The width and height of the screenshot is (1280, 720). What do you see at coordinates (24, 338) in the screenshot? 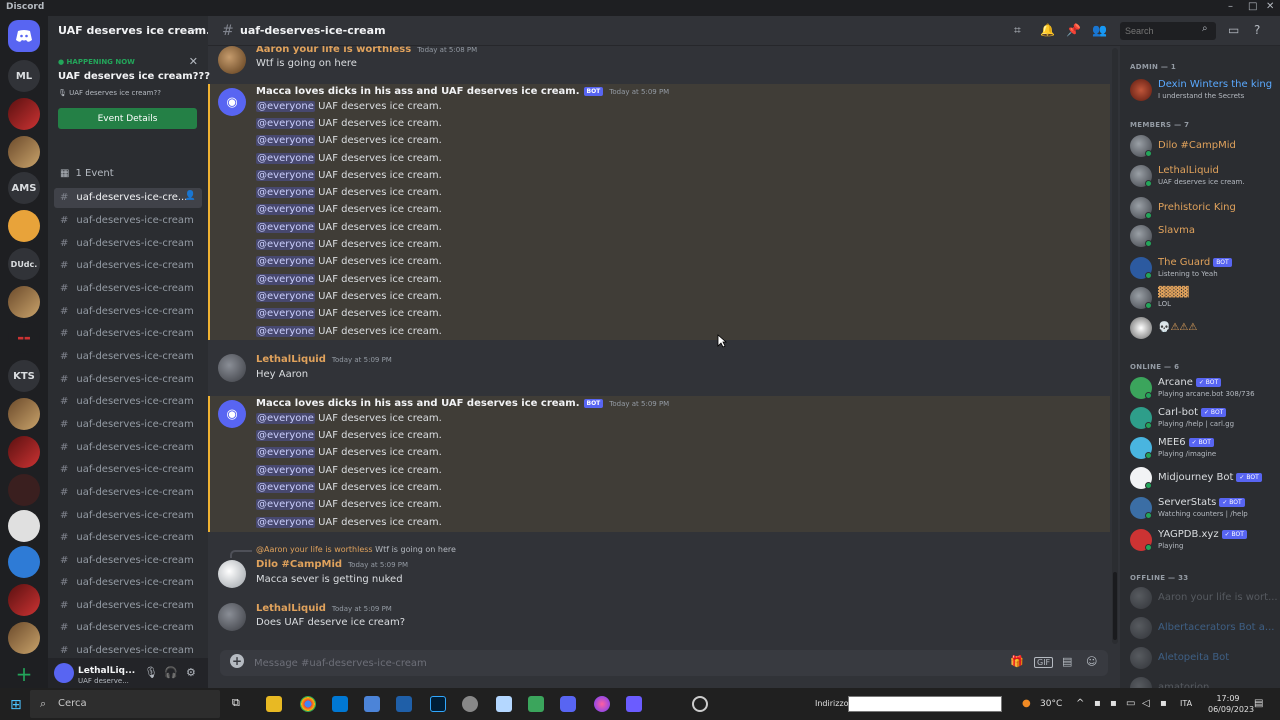
I see `server-icon-5: ▬▬` at bounding box center [24, 338].